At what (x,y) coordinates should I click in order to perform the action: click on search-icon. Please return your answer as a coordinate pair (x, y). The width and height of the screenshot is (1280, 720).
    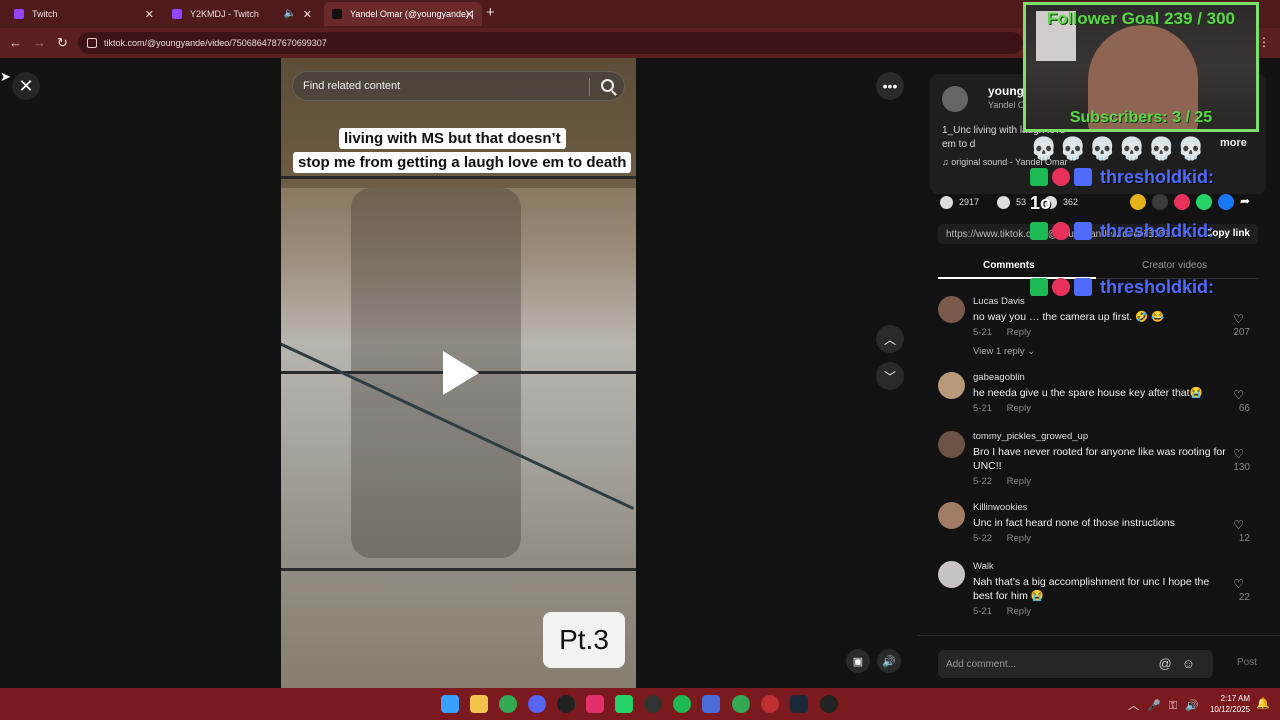
    Looking at the image, I should click on (607, 85).